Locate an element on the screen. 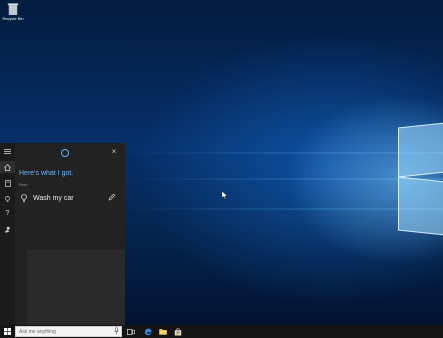  cortana-search-box is located at coordinates (68, 331).